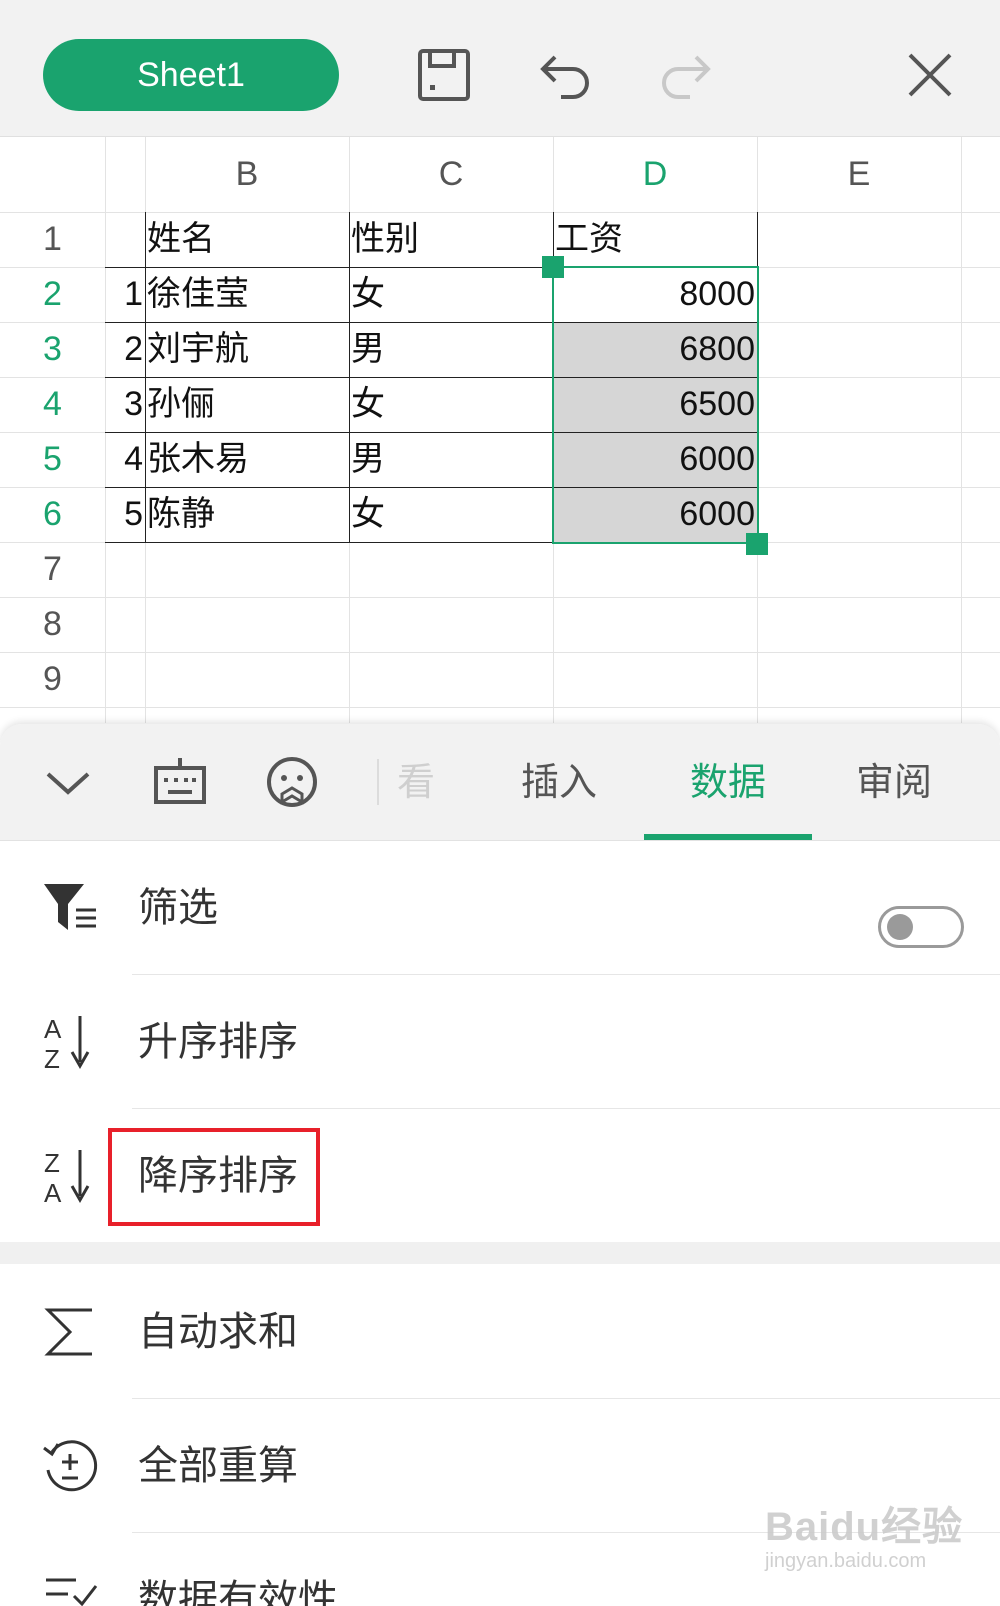 The image size is (1000, 1606). Describe the element at coordinates (444, 75) in the screenshot. I see `save-icon` at that location.